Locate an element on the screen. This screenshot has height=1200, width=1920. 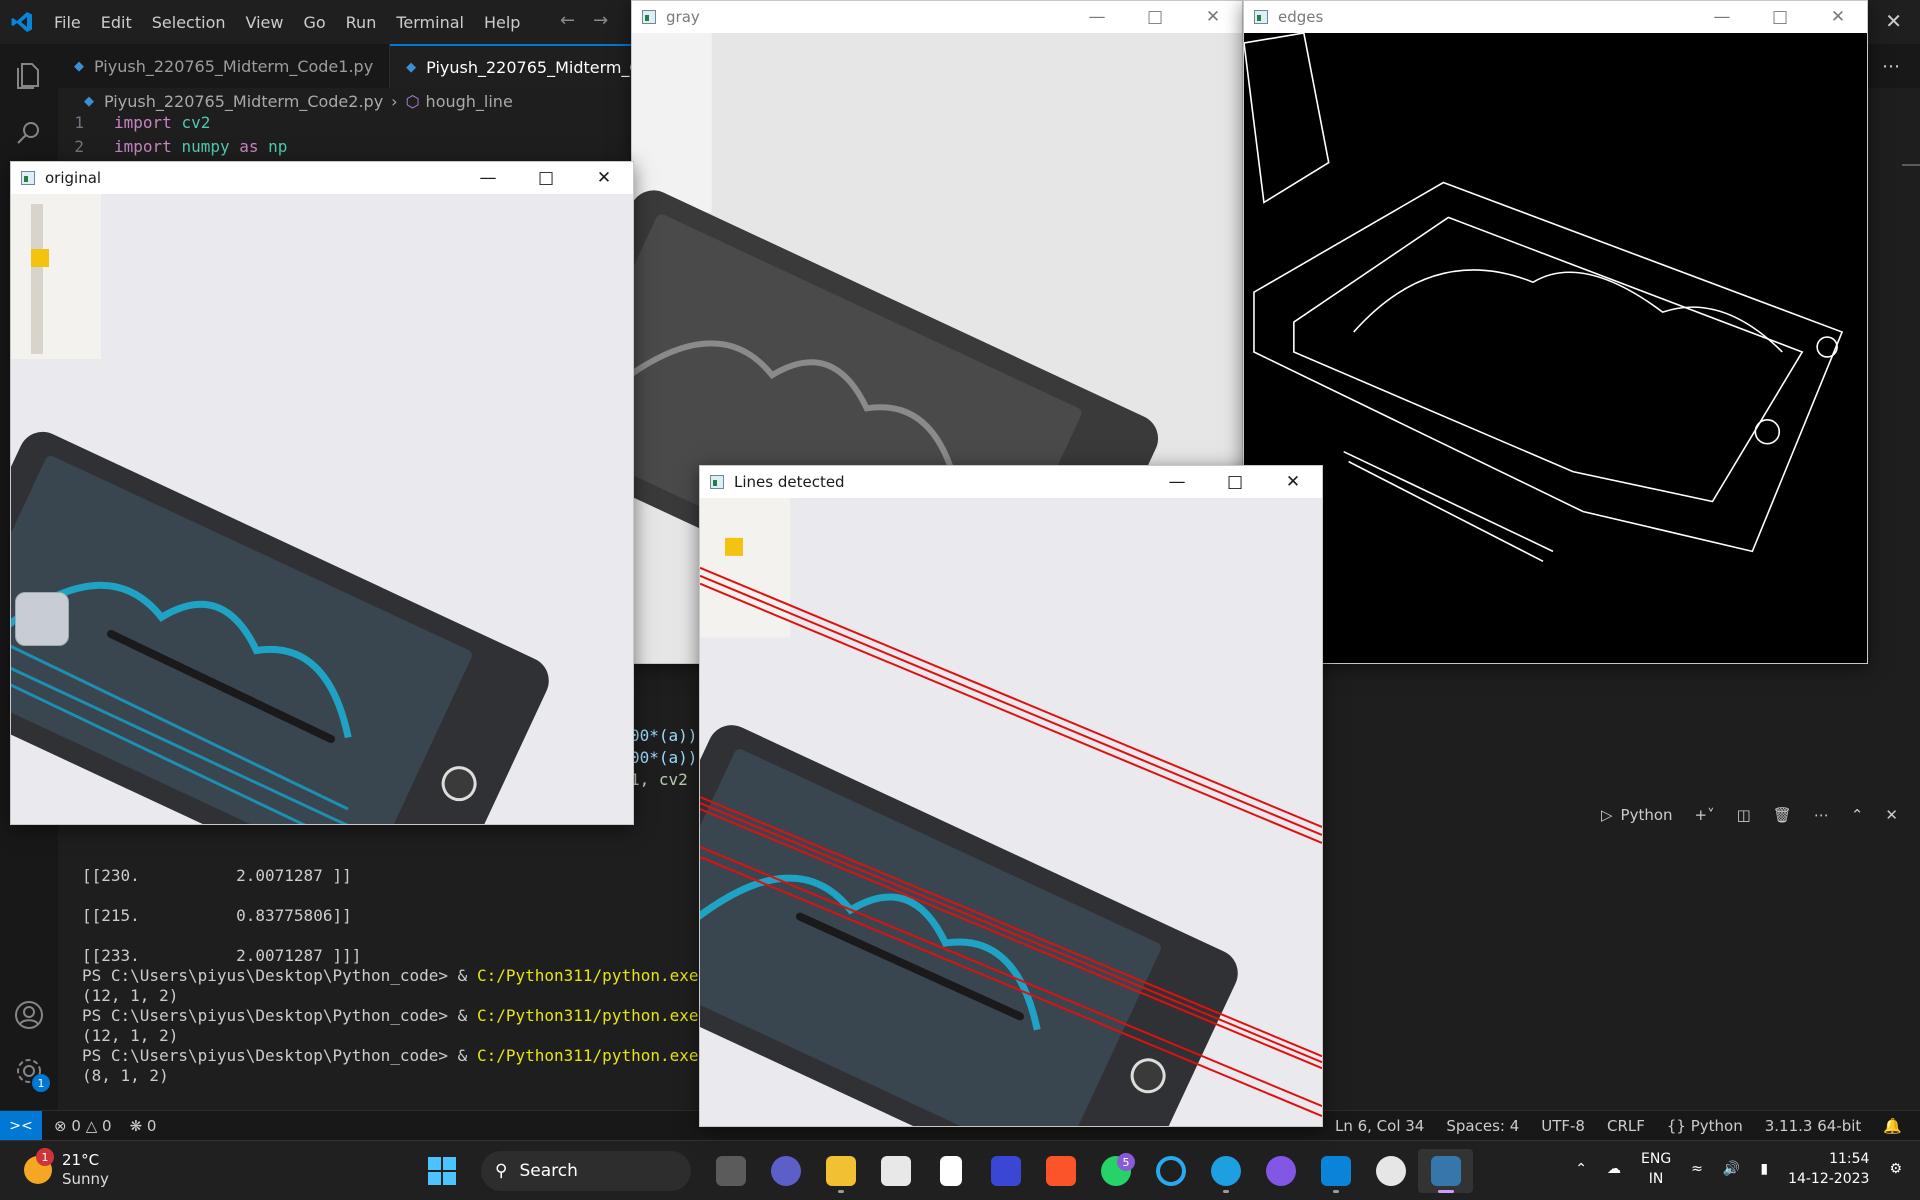
window-title: edges is located at coordinates (1301, 17).